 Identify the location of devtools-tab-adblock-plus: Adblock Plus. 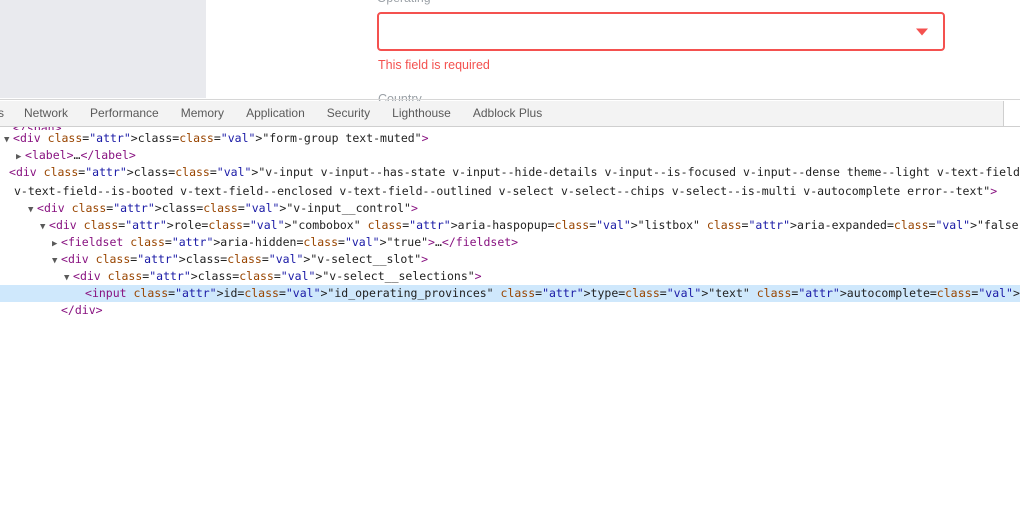
(507, 113).